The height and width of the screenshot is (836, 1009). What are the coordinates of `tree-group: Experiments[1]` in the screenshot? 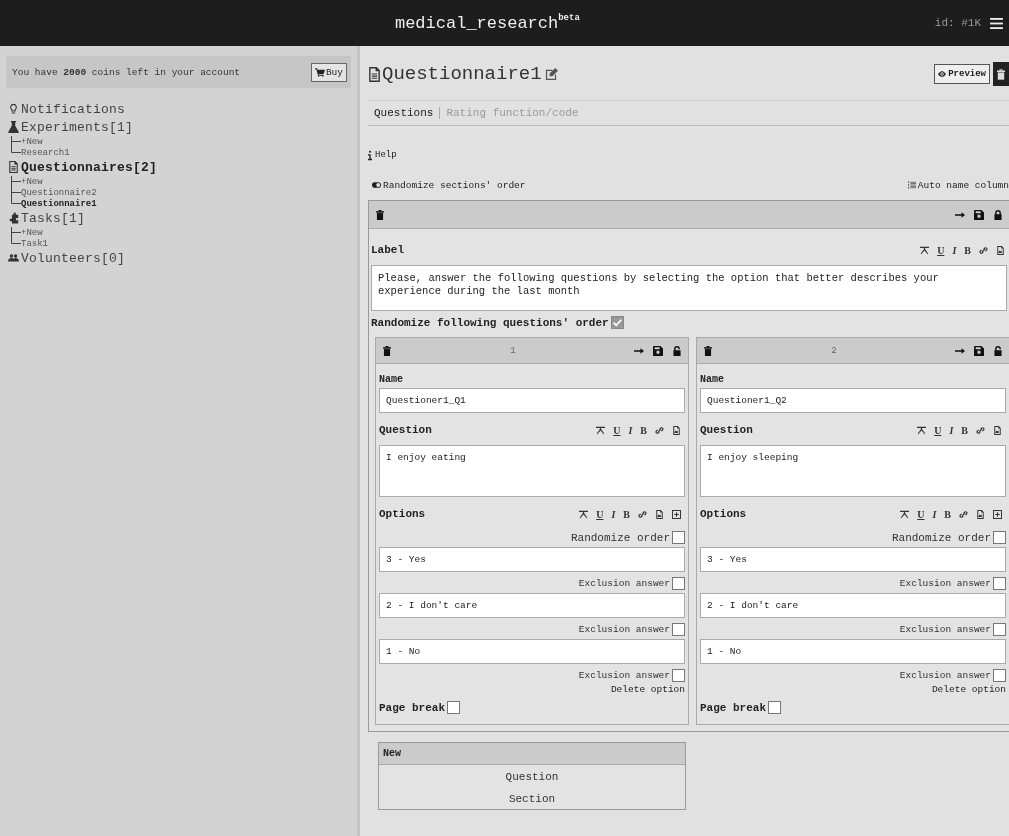 It's located at (77, 127).